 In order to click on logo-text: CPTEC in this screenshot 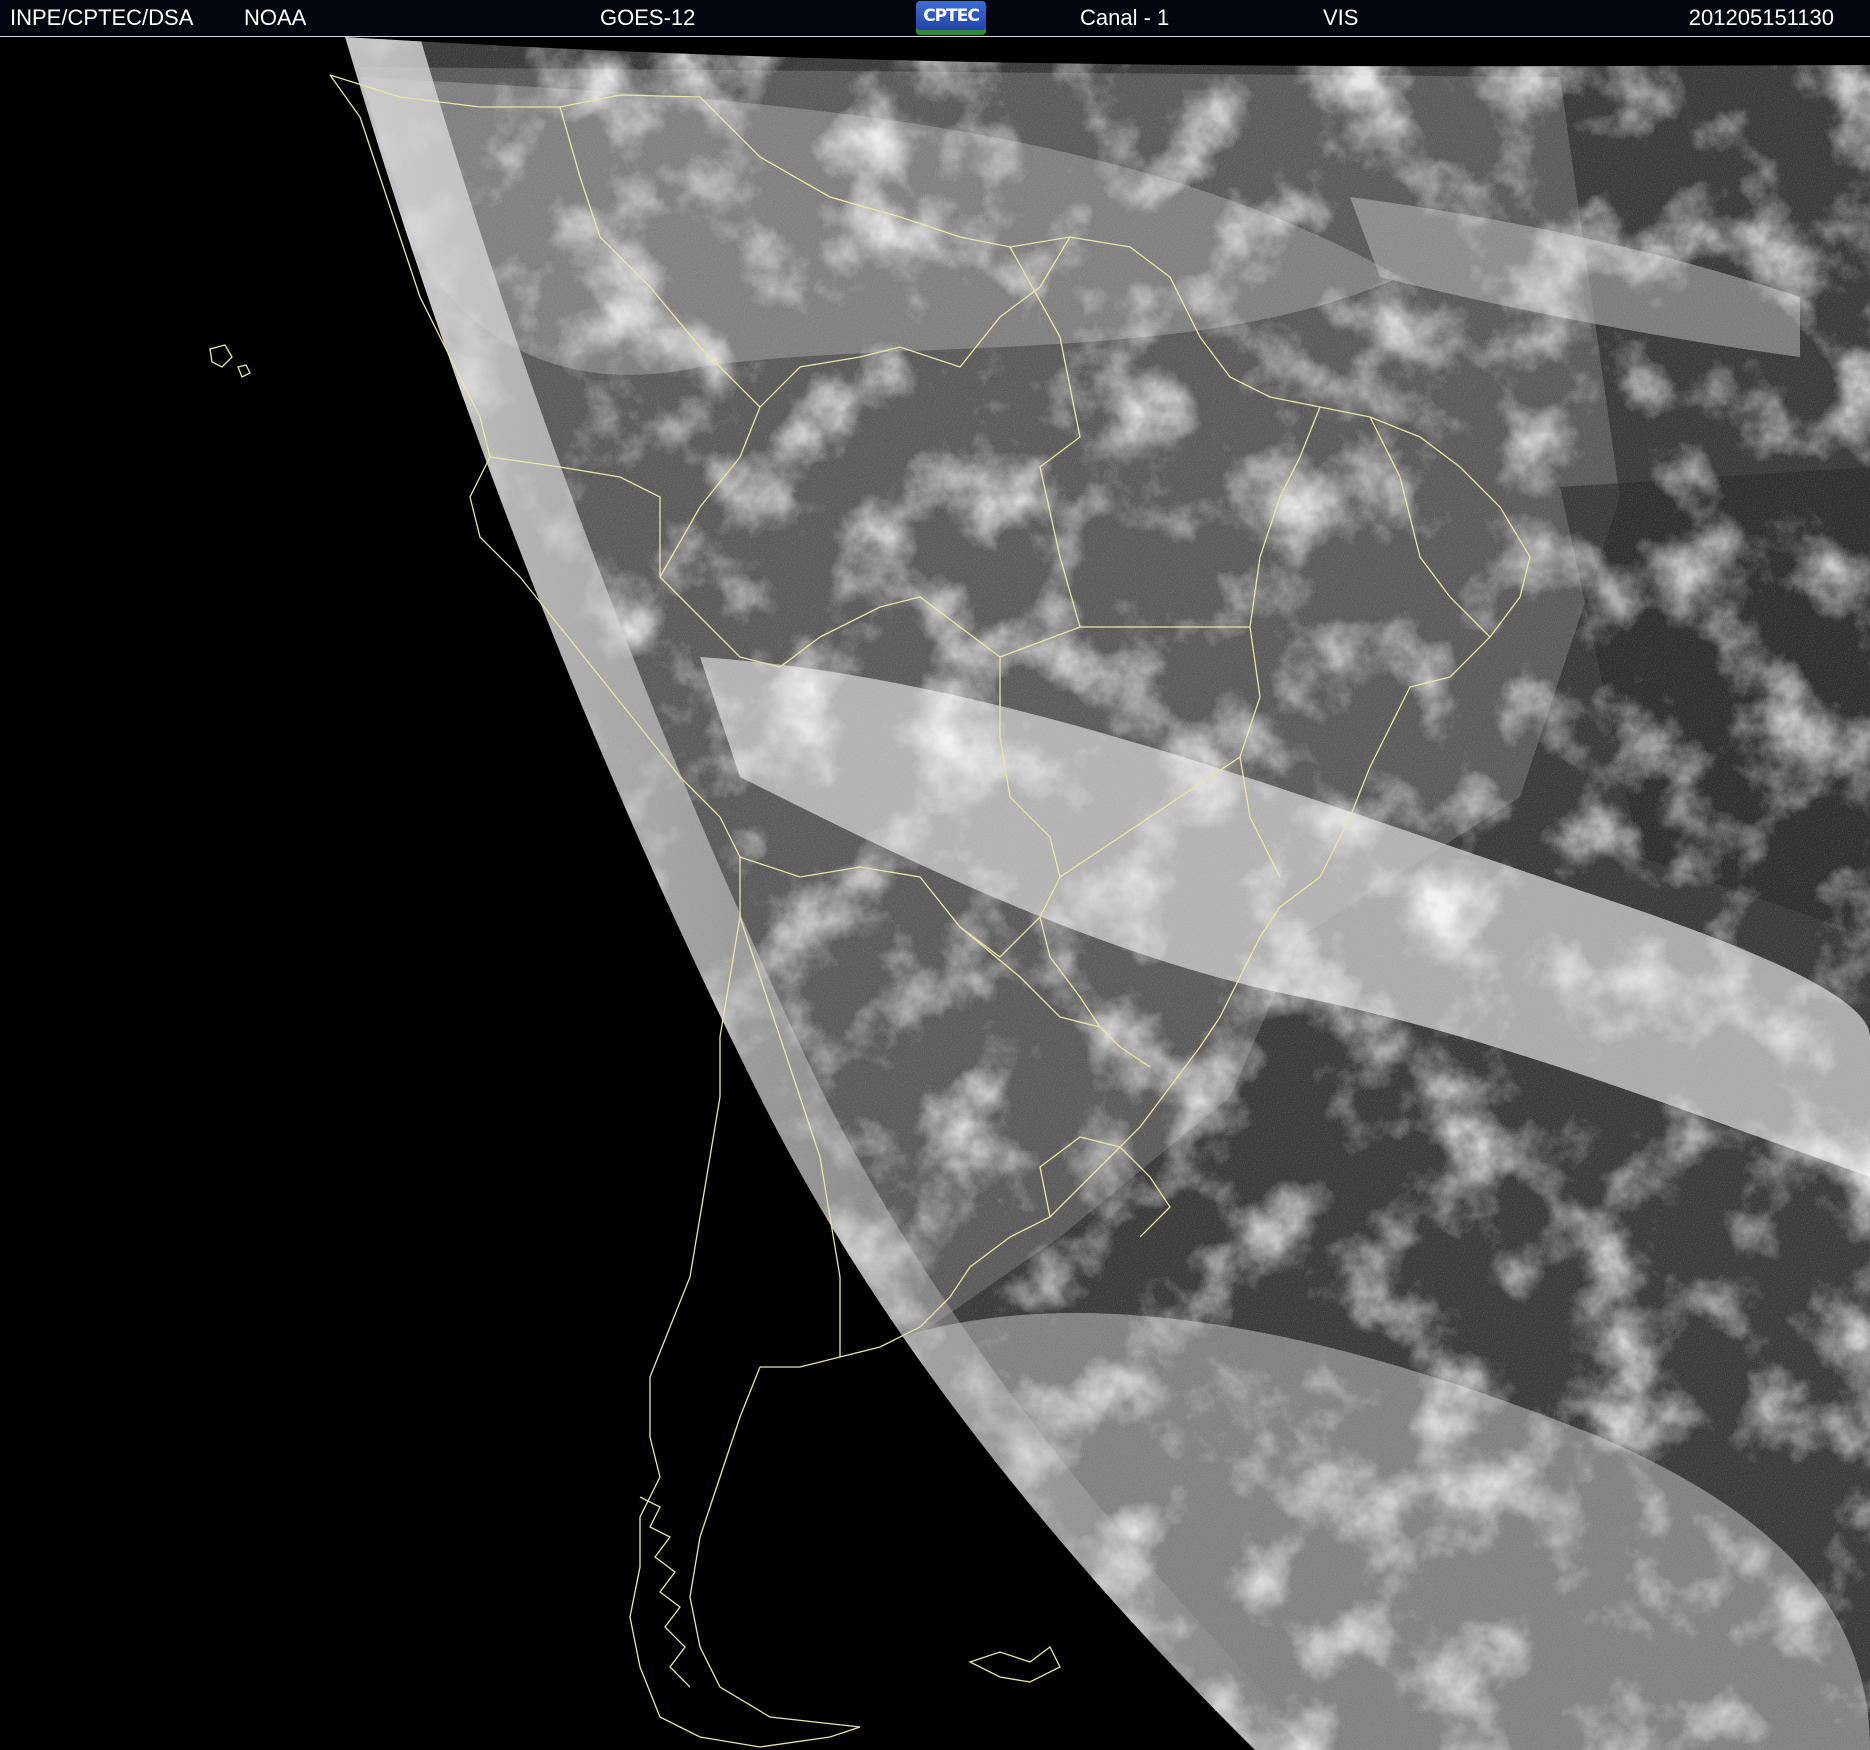, I will do `click(951, 16)`.